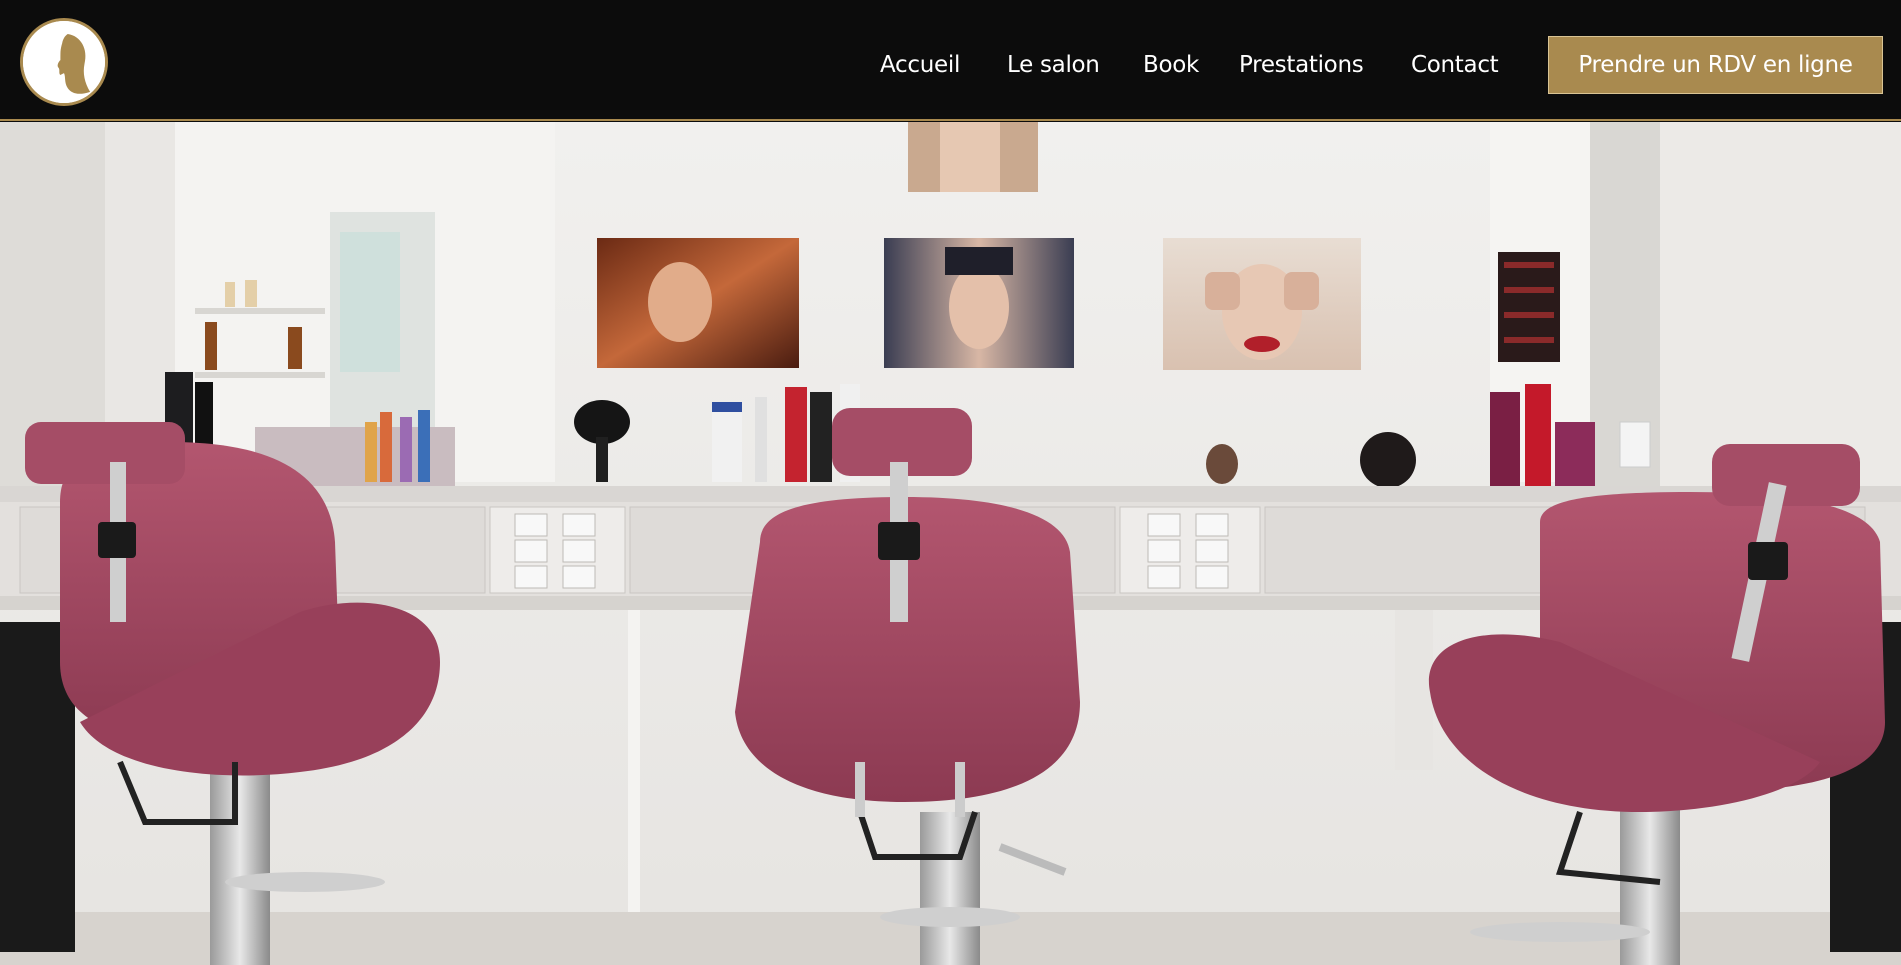  What do you see at coordinates (1053, 65) in the screenshot?
I see `nav-item-le-salon: Le salon` at bounding box center [1053, 65].